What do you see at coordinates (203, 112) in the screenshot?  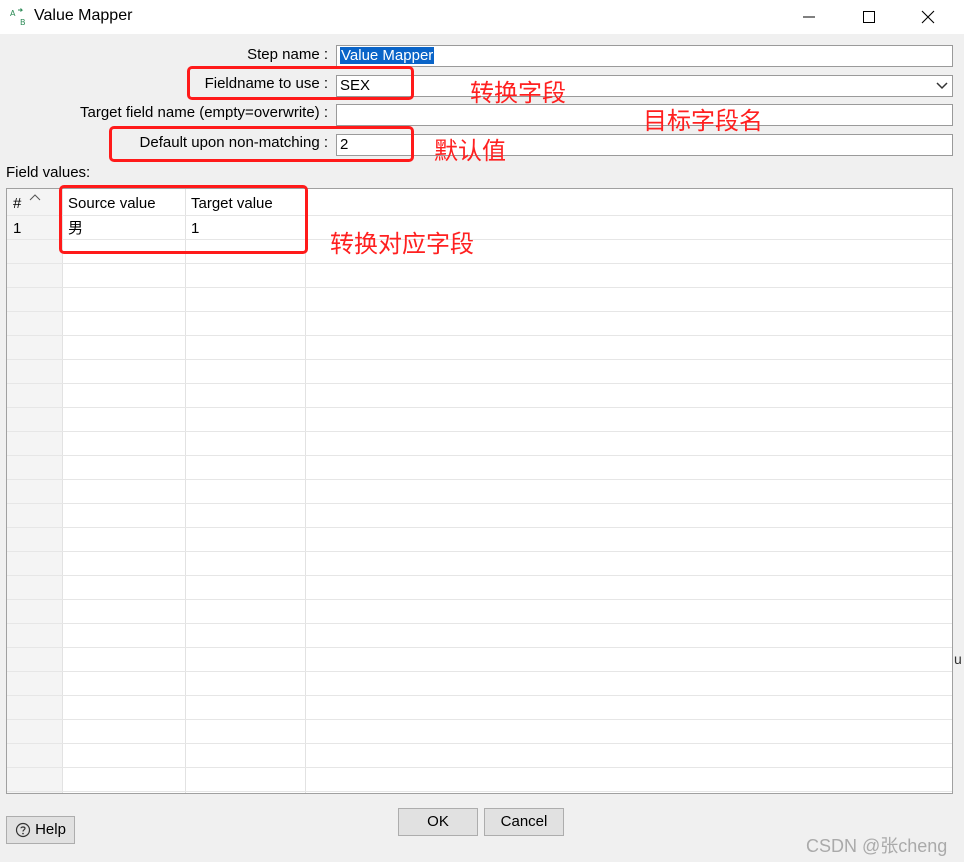 I see `target-field-name-label: Target field name (empty=overwrite) :` at bounding box center [203, 112].